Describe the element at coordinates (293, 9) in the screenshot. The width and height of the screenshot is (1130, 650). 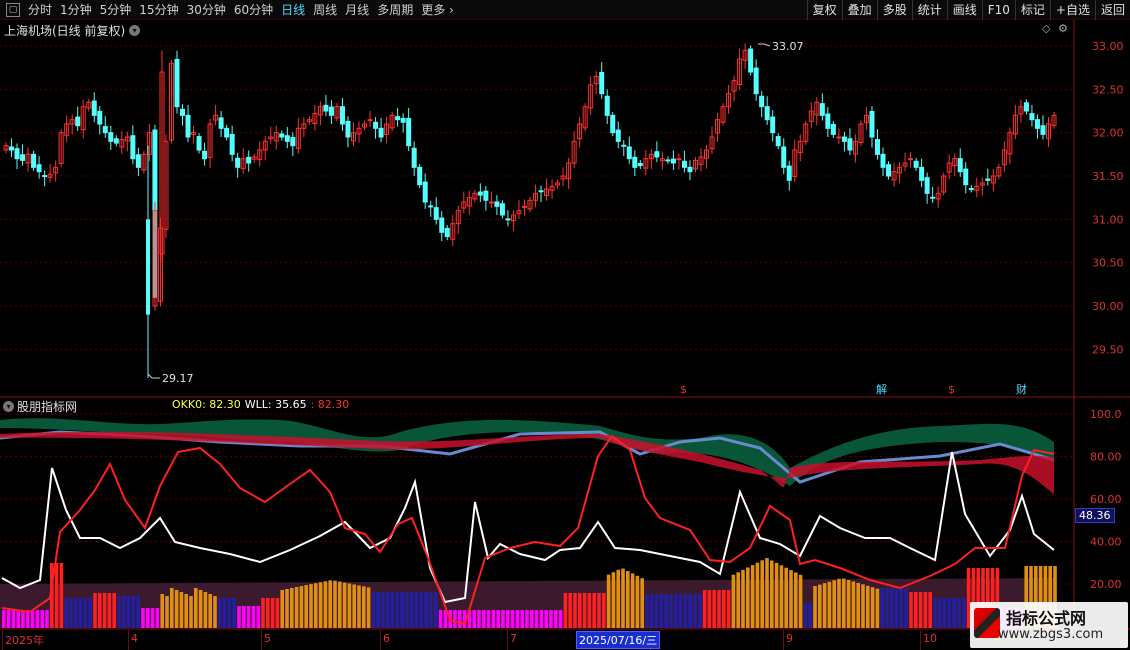
I see `period-tab-6: 日线` at that location.